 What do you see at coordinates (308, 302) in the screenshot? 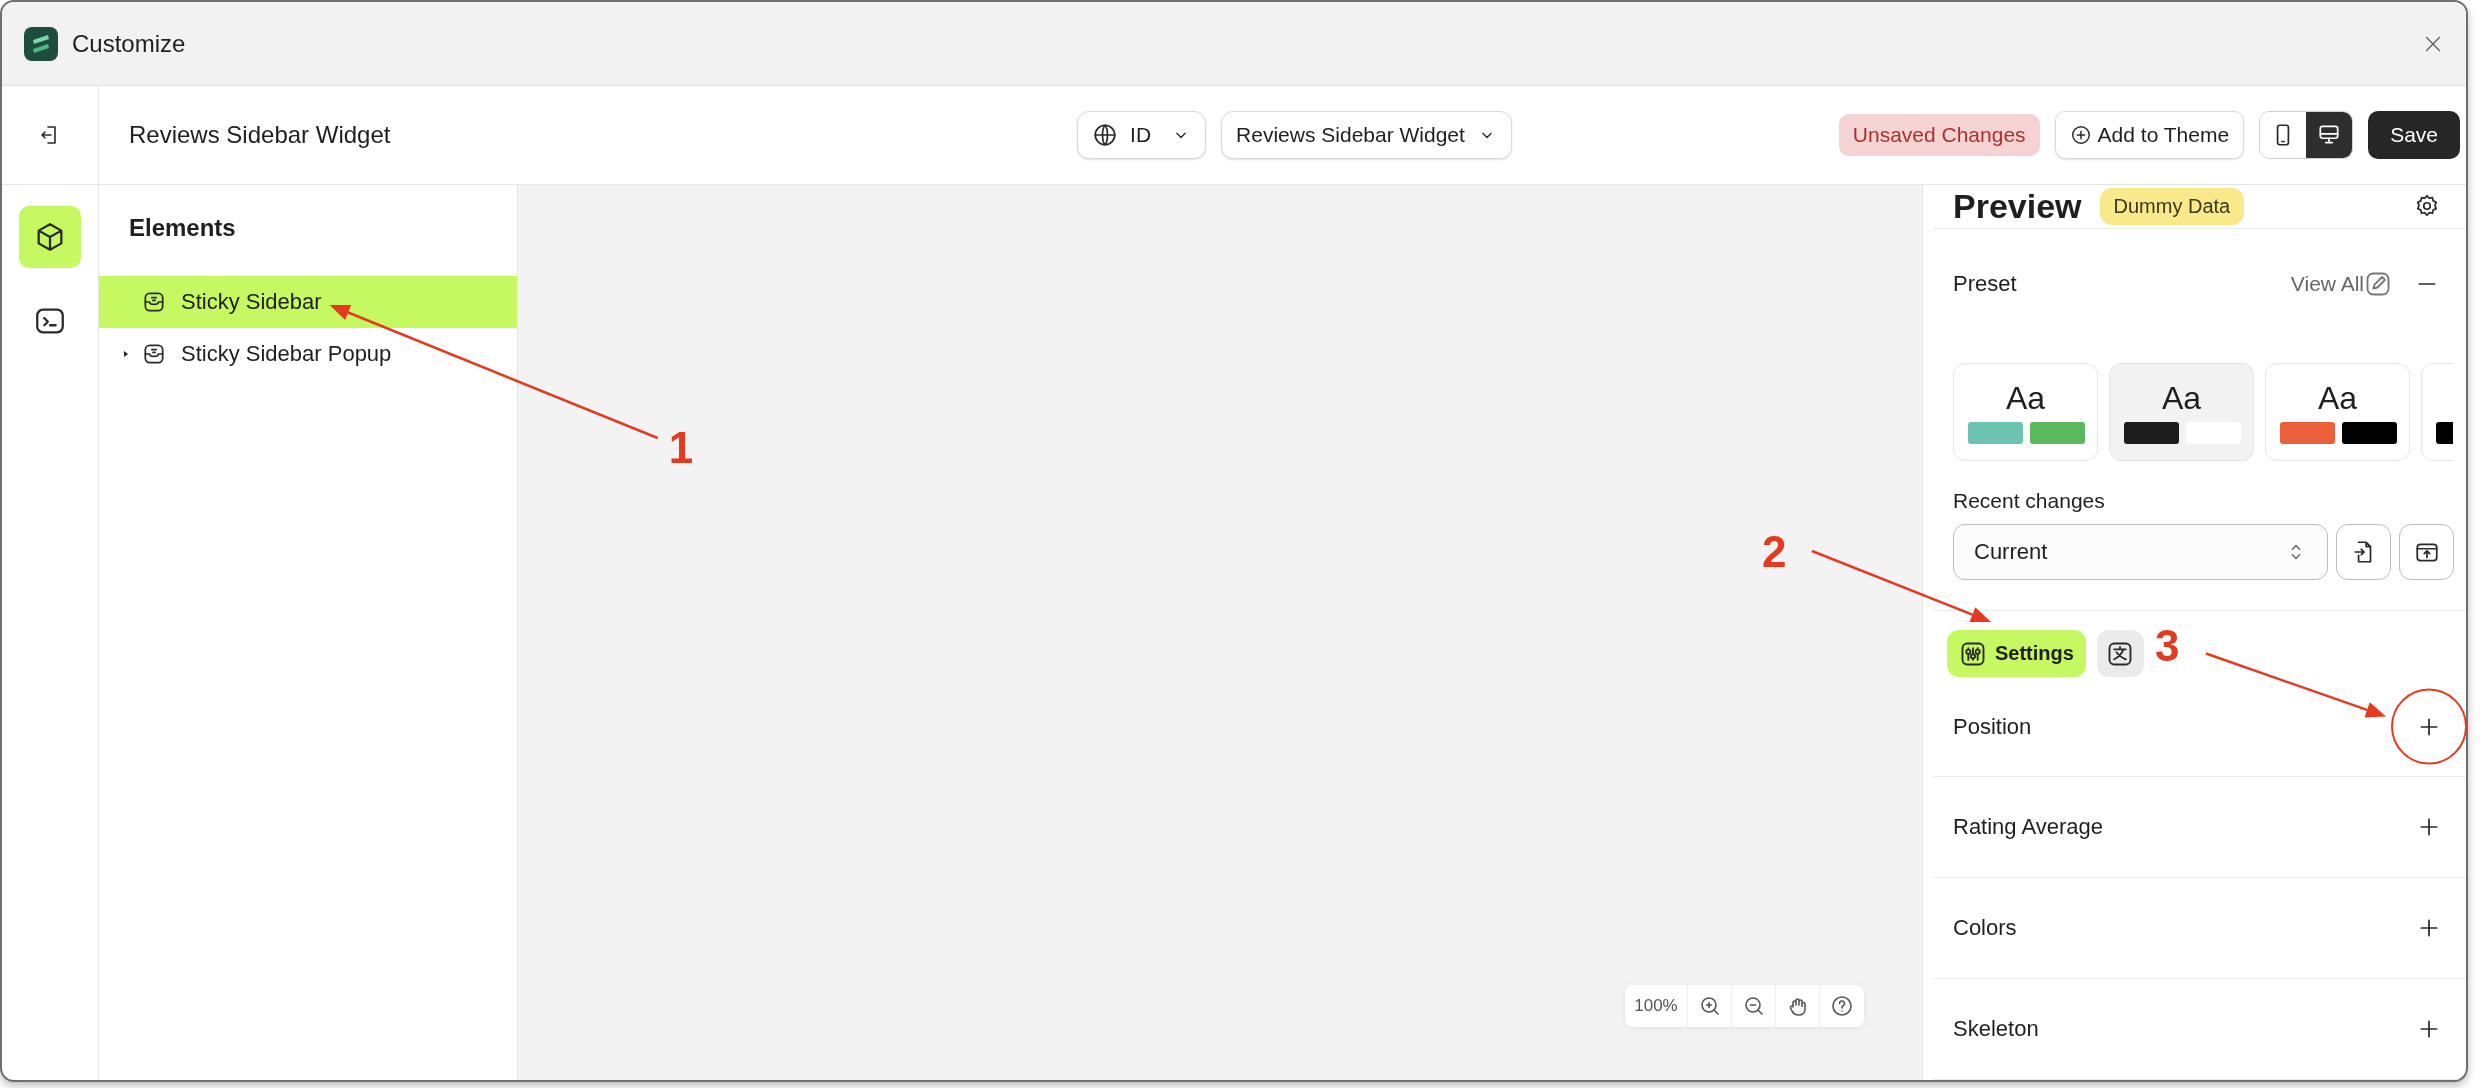
I see `element-item: Sticky Sidebar` at bounding box center [308, 302].